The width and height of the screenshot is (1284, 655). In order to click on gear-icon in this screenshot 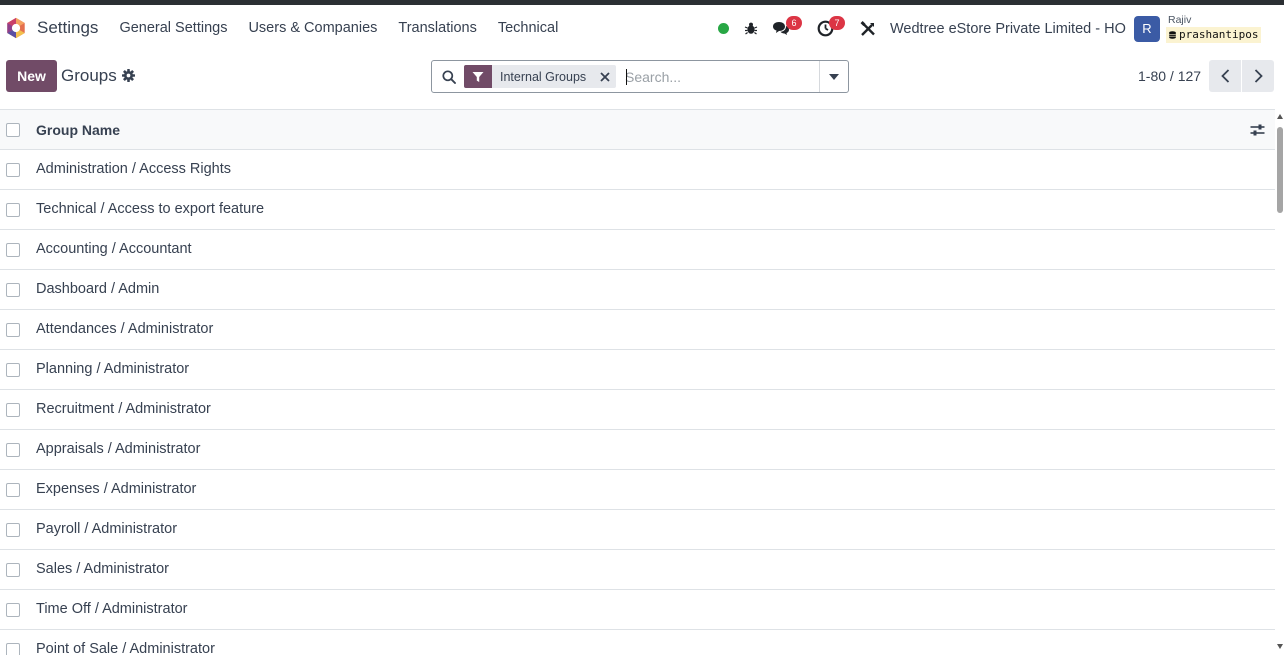, I will do `click(128, 75)`.